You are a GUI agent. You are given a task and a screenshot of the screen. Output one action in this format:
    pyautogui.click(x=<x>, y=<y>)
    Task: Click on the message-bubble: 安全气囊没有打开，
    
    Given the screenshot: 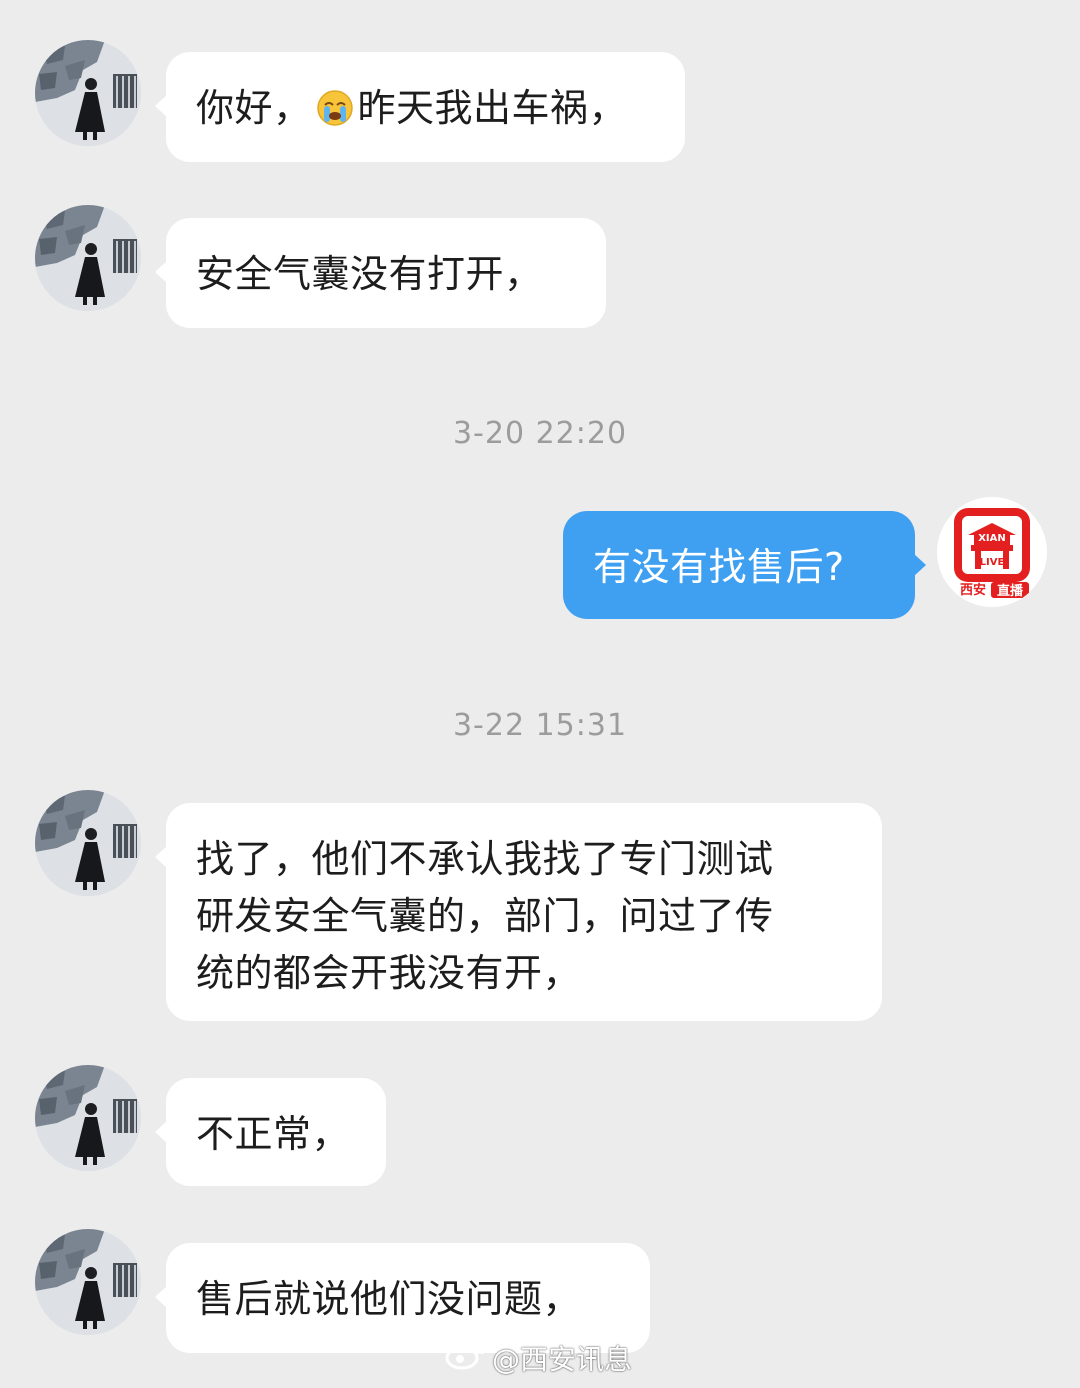 What is the action you would take?
    pyautogui.click(x=380, y=273)
    